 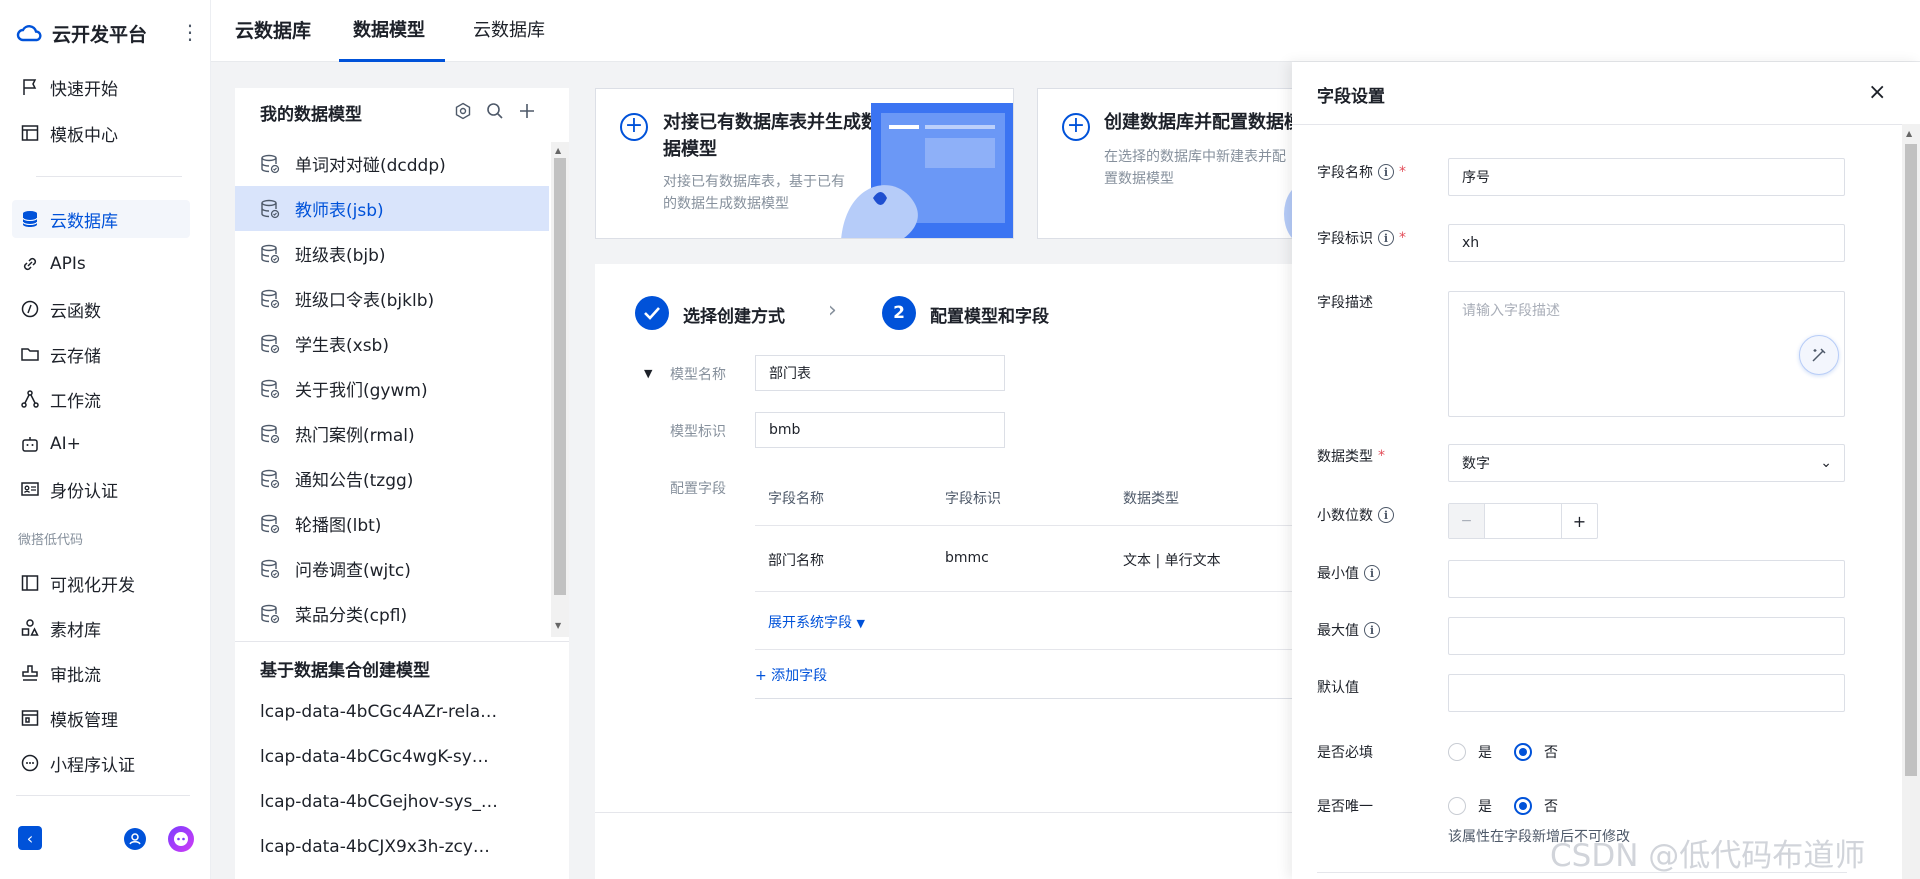 I want to click on model-list-item: 班级表(bjb), so click(x=392, y=253).